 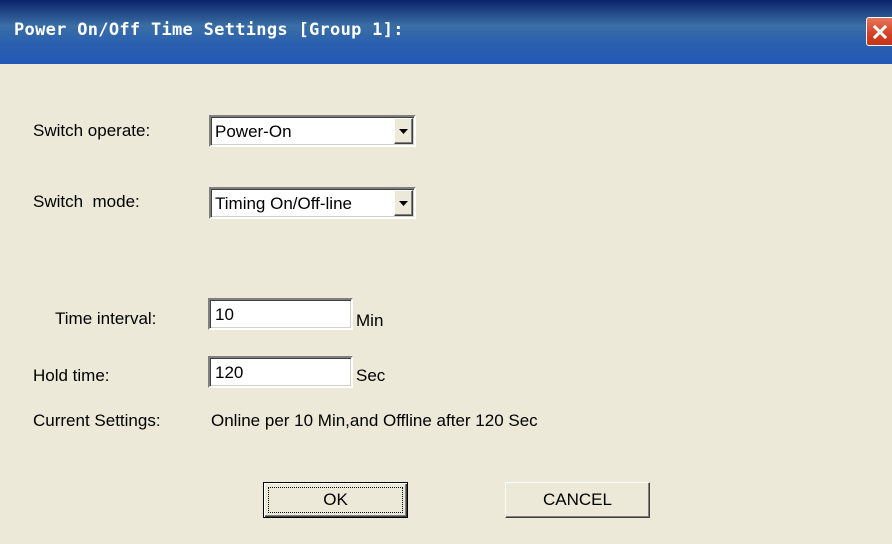 I want to click on time-interval-label: Time interval:, so click(x=106, y=318).